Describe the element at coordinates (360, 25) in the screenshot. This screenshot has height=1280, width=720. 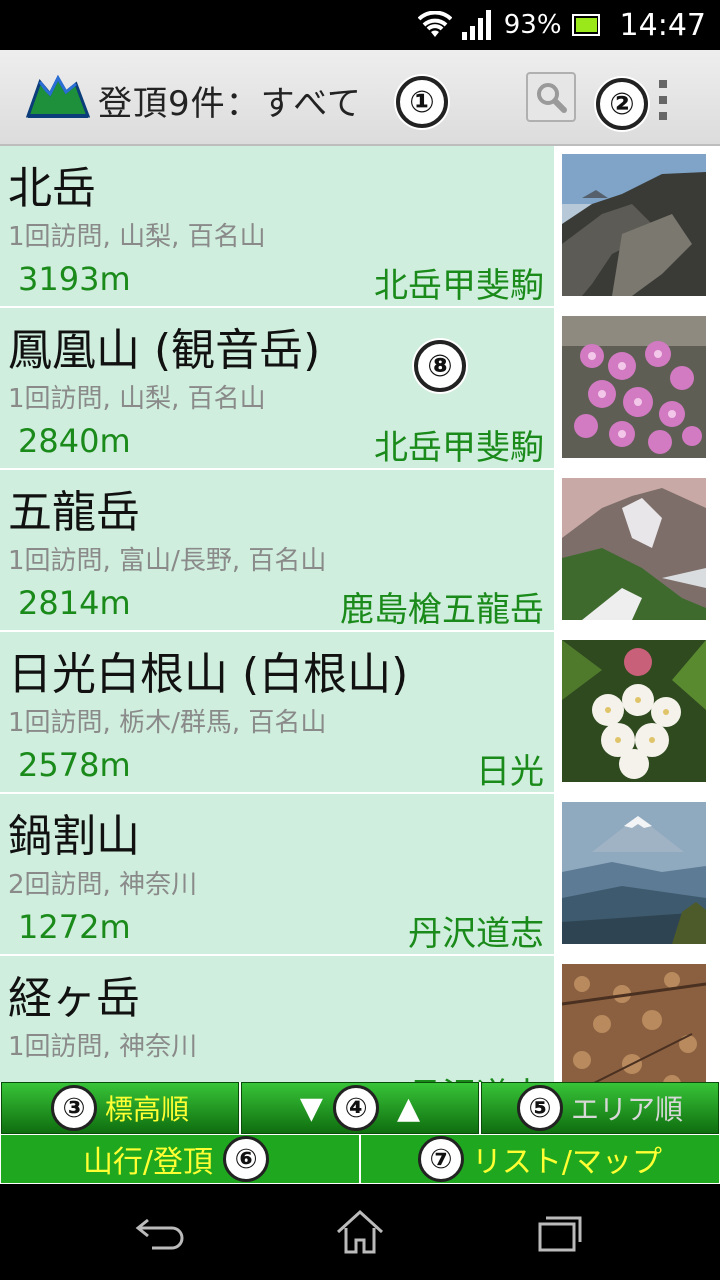
I see `status-bar: 93% 14:47` at that location.